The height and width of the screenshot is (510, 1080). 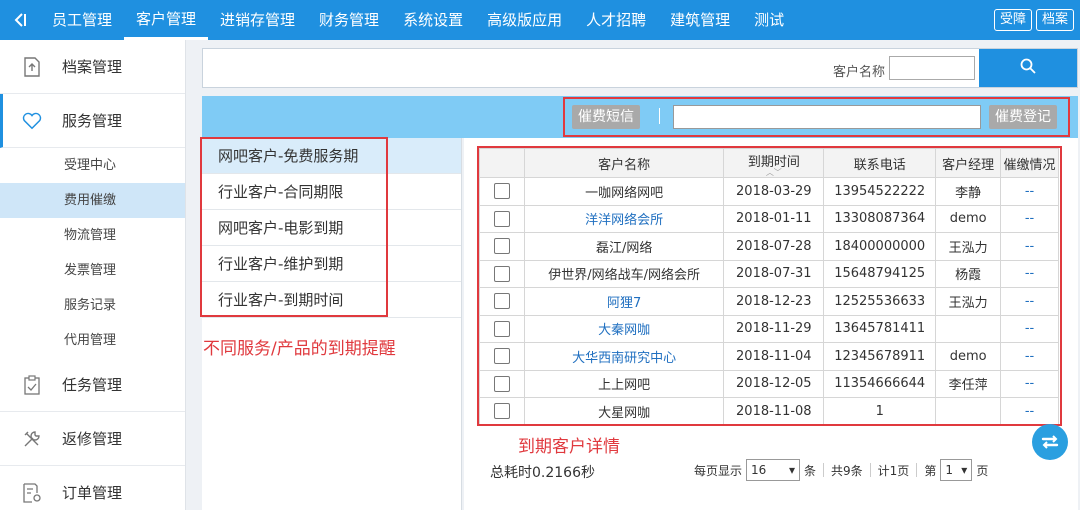 I want to click on sidebar-item-service: 服务管理, so click(x=92, y=121).